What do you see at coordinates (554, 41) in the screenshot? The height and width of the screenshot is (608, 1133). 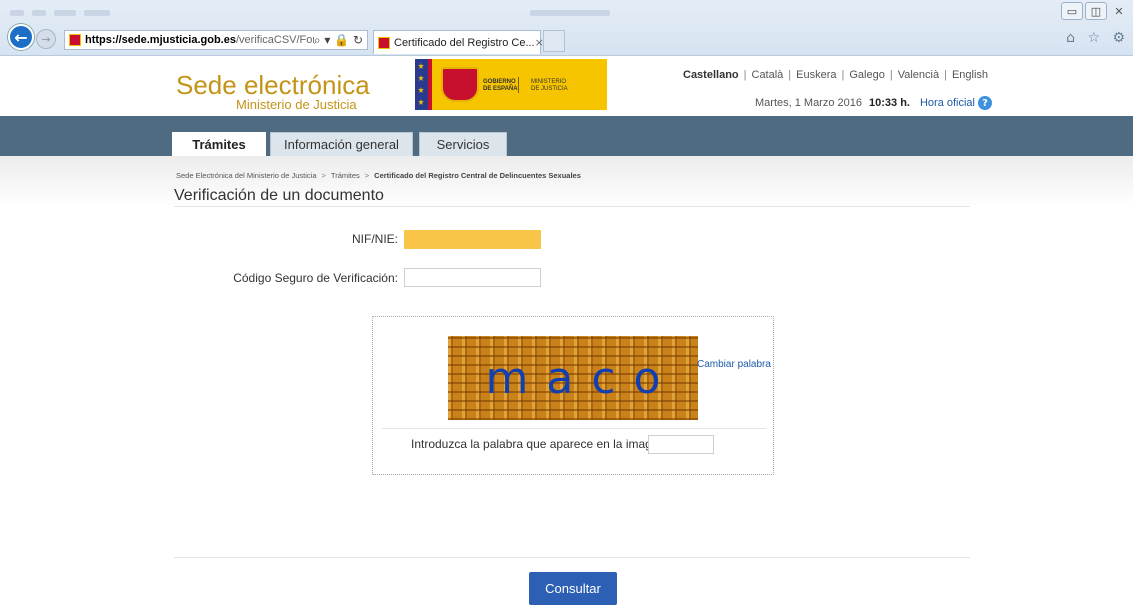 I see `new-tab-button` at bounding box center [554, 41].